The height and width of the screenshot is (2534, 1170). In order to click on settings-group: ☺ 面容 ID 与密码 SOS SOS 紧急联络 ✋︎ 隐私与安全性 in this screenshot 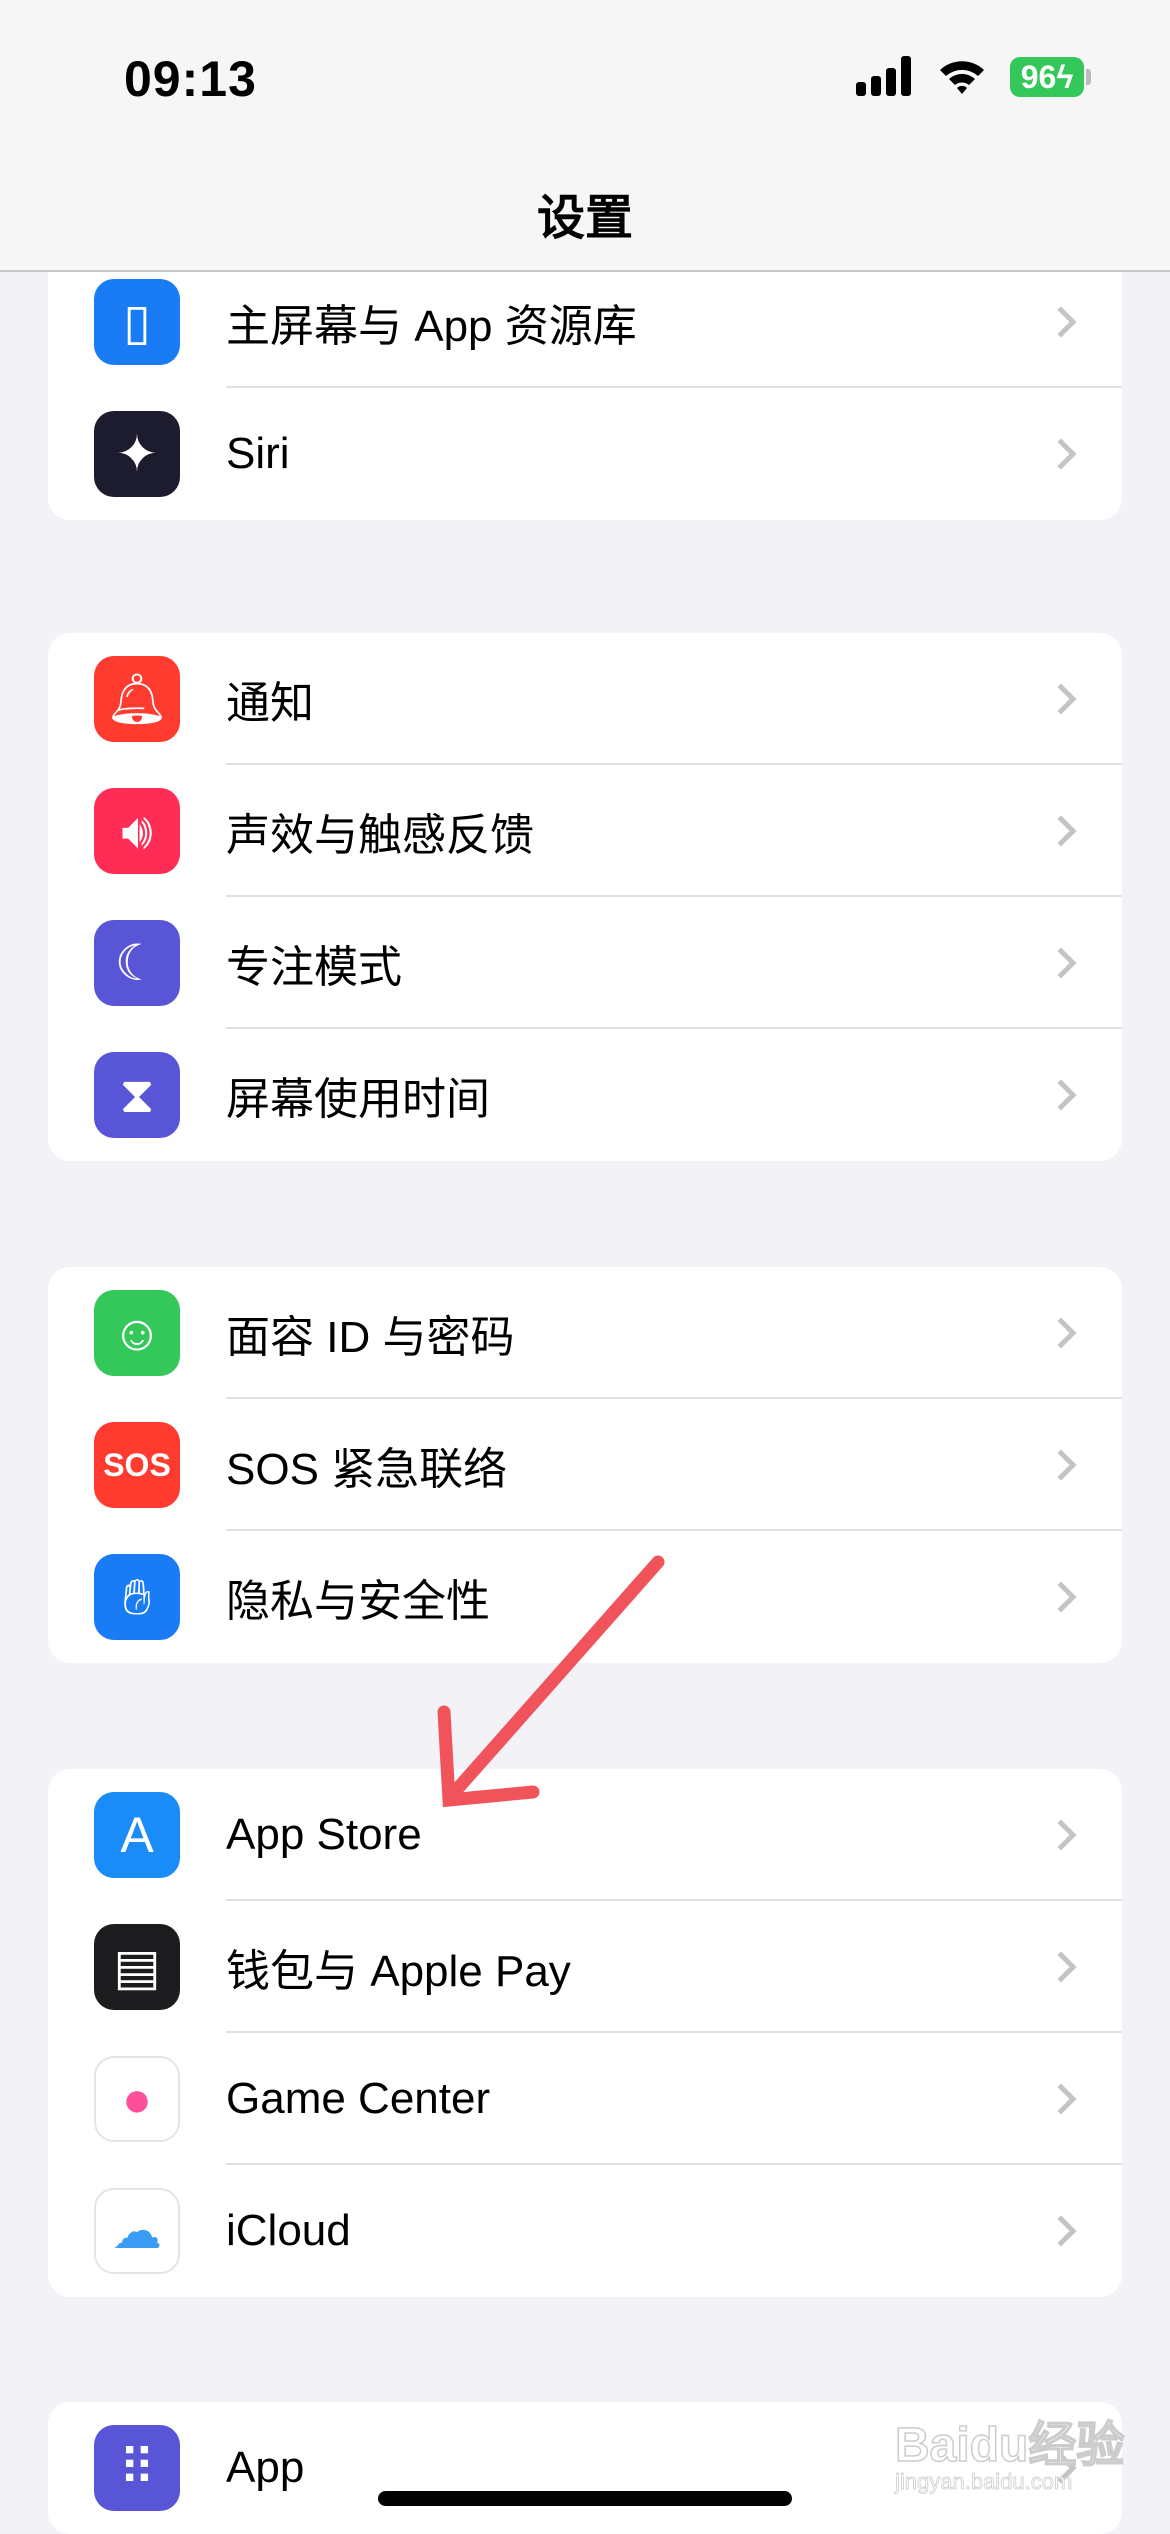, I will do `click(585, 1465)`.